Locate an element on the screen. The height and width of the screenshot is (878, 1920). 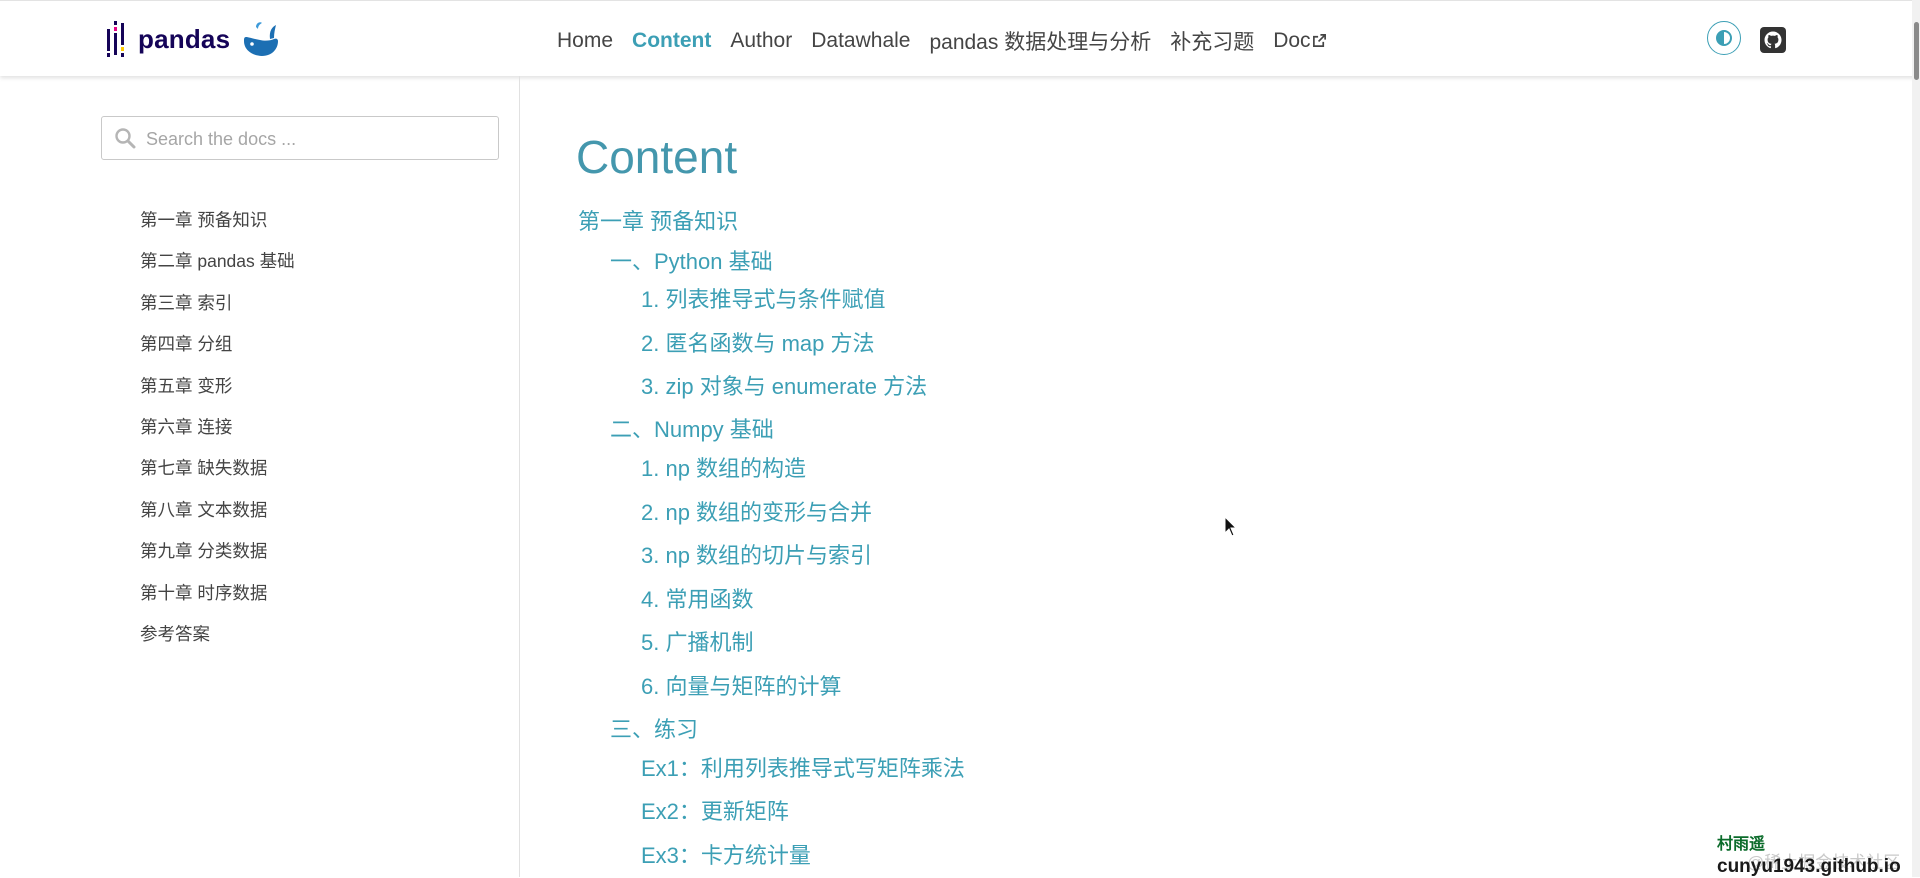
nav-author: Author is located at coordinates (761, 41).